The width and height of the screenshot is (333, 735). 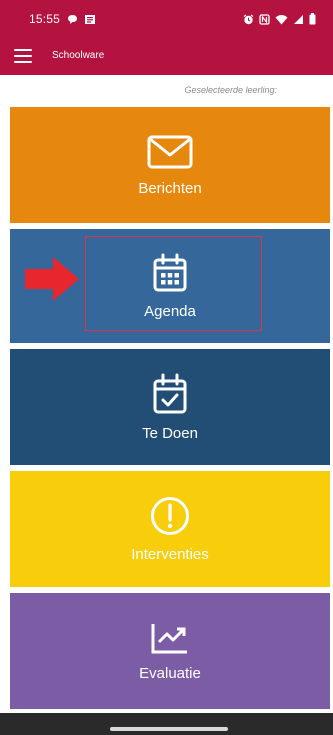 What do you see at coordinates (312, 19) in the screenshot?
I see `battery-icon` at bounding box center [312, 19].